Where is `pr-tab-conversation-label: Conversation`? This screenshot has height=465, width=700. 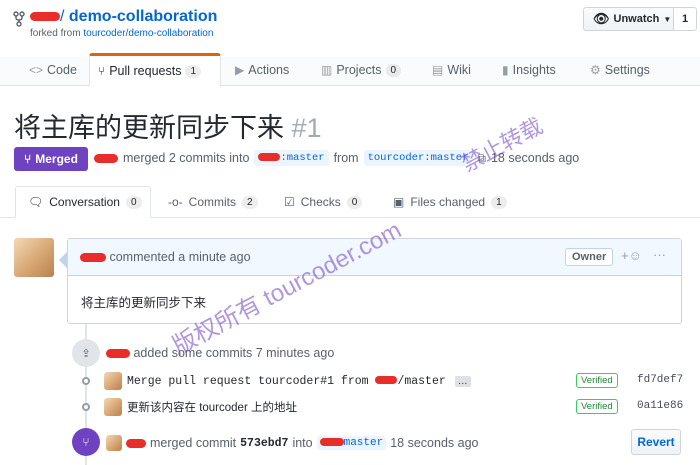 pr-tab-conversation-label: Conversation is located at coordinates (84, 202).